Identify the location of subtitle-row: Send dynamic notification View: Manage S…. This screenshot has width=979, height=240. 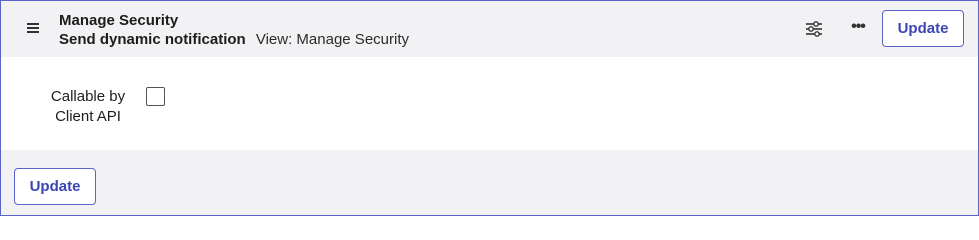
(234, 39).